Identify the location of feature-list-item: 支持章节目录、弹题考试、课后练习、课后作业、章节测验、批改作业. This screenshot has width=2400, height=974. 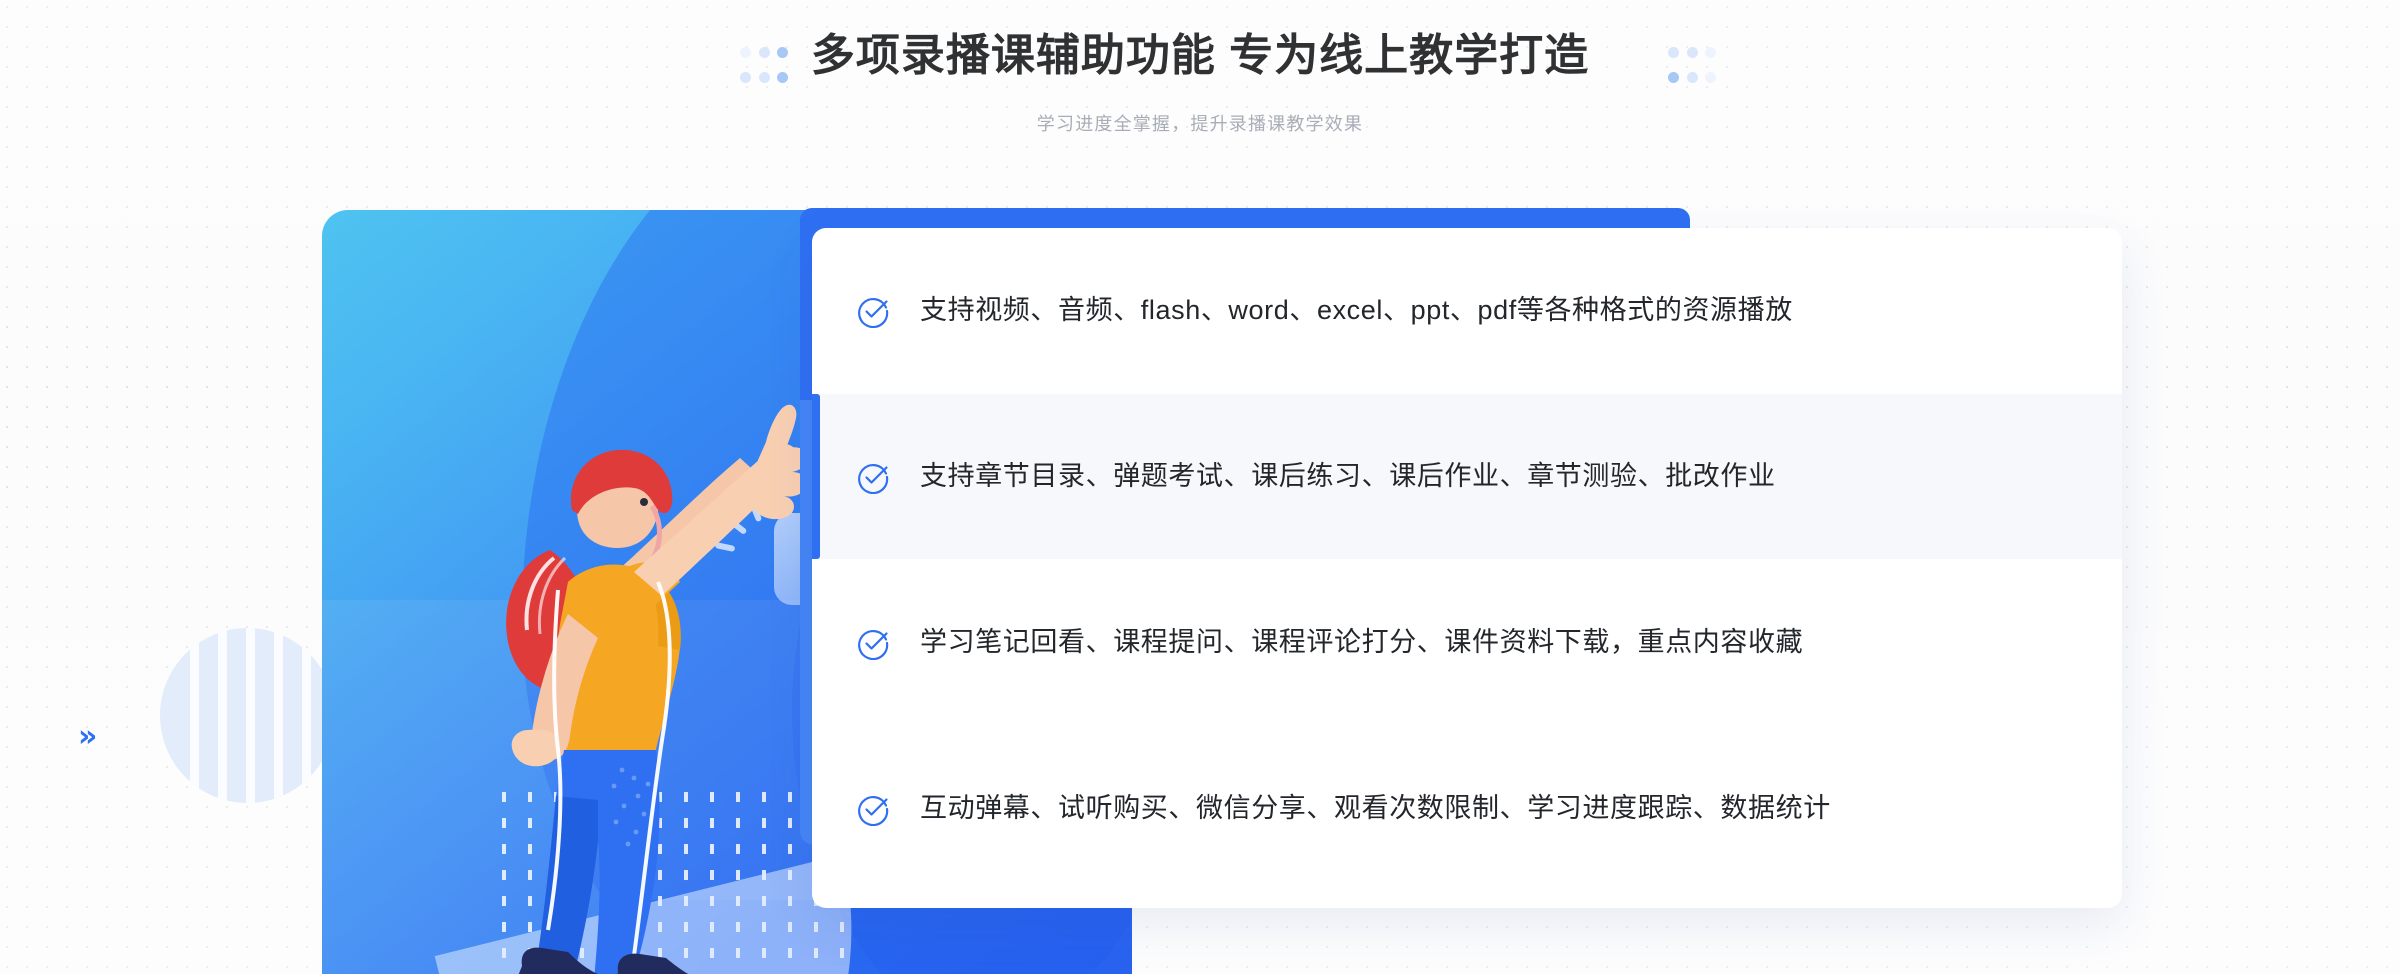
(1467, 476).